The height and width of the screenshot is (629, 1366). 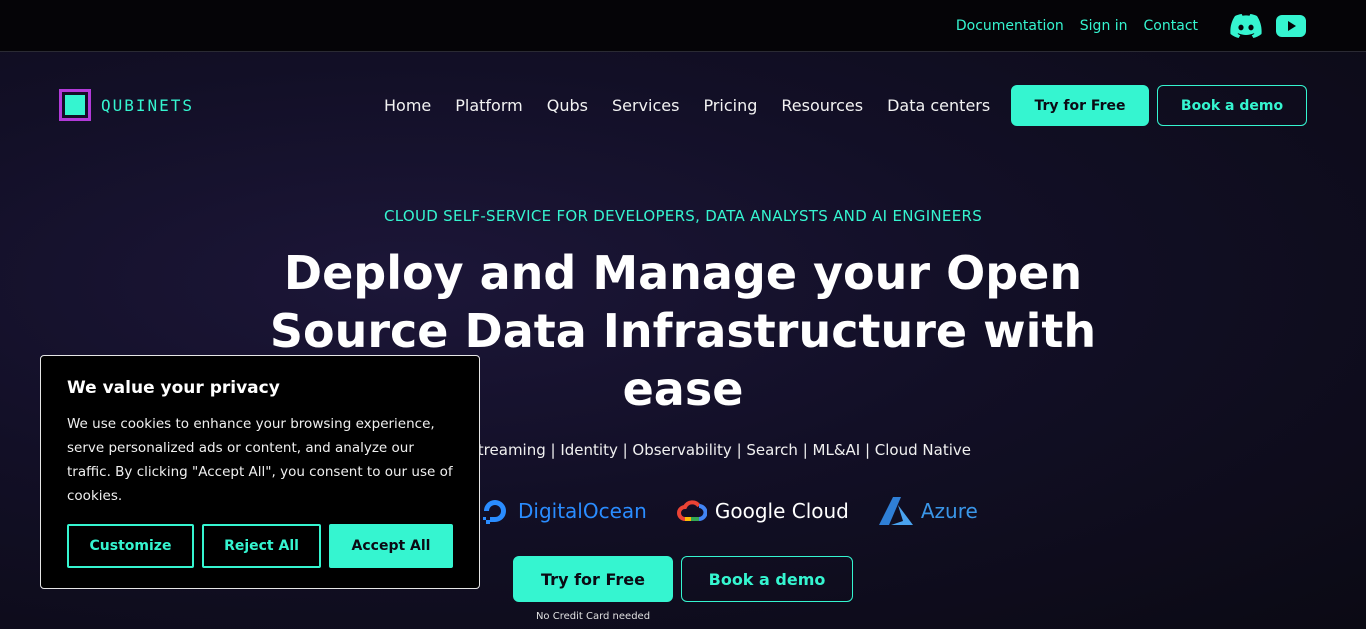 What do you see at coordinates (938, 105) in the screenshot?
I see `nav-data-centers: Data centers` at bounding box center [938, 105].